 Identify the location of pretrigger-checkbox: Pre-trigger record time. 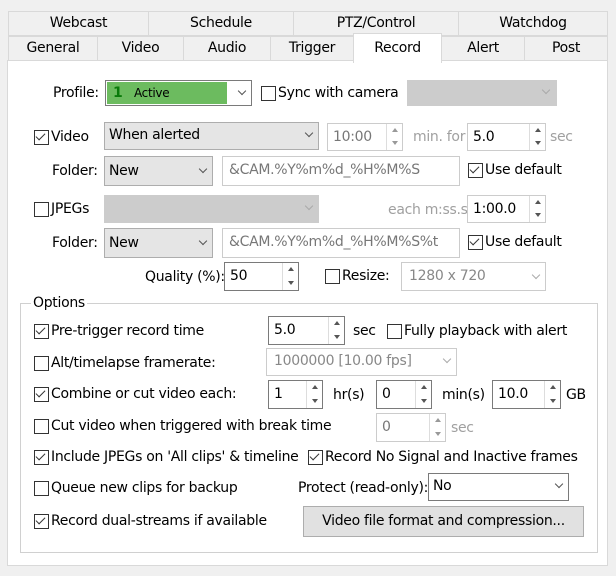
(119, 331).